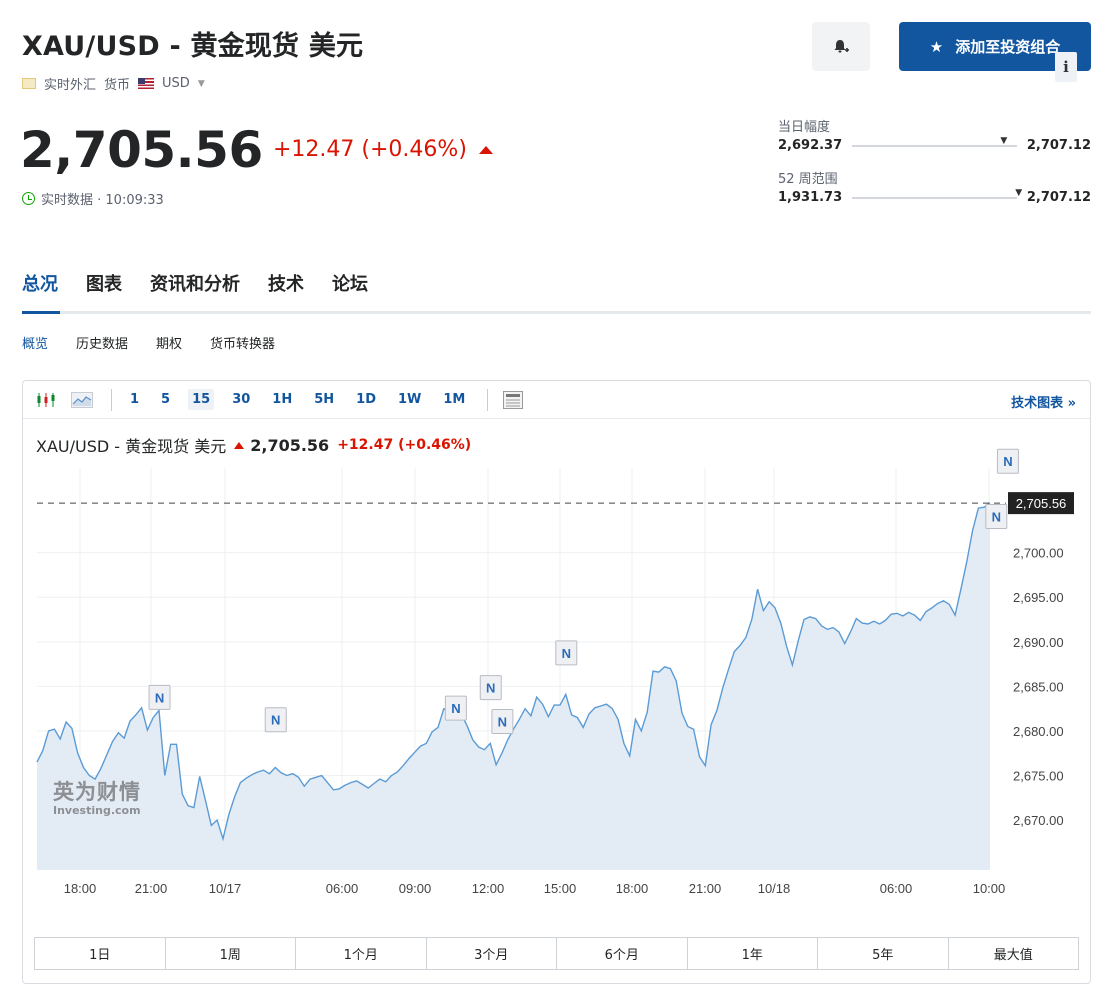  Describe the element at coordinates (560, 888) in the screenshot. I see `x-tick-label: 15:00` at that location.